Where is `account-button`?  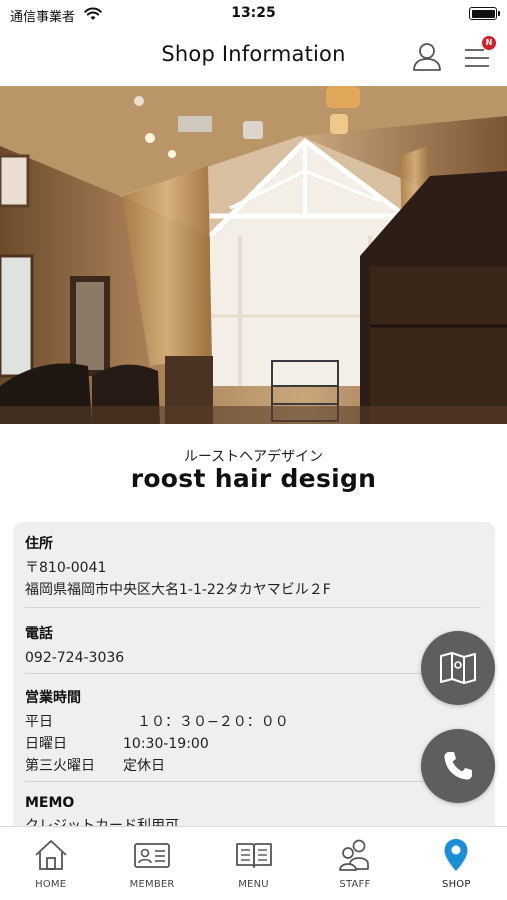
account-button is located at coordinates (427, 57).